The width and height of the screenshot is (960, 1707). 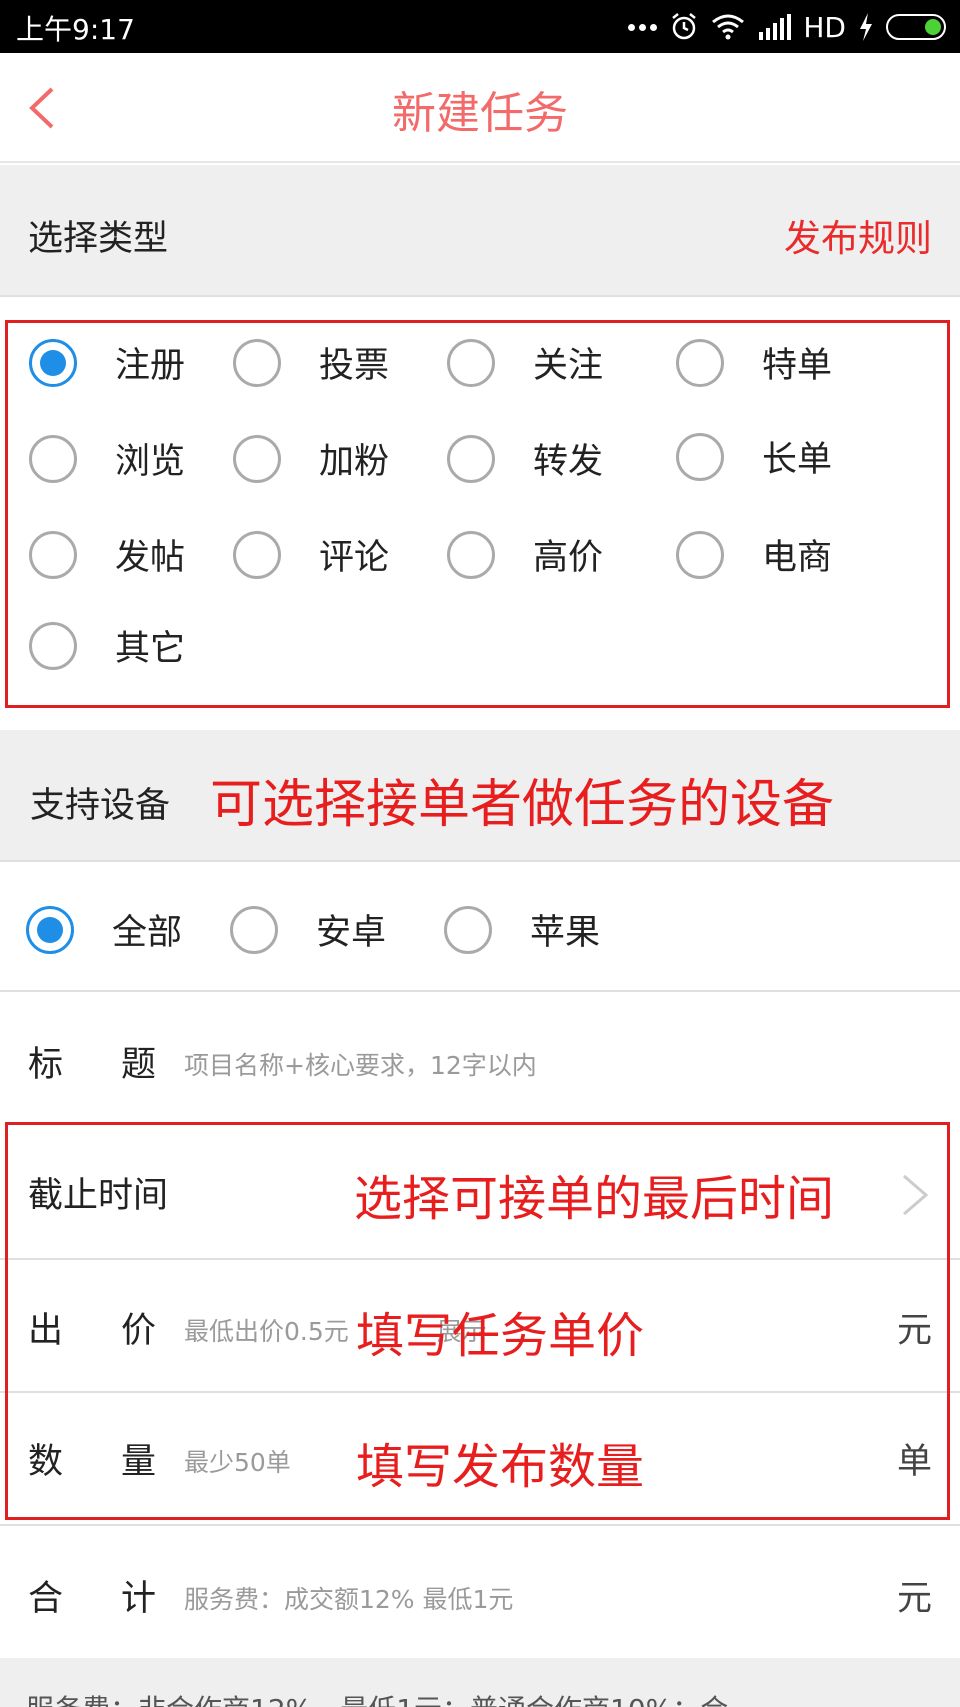 What do you see at coordinates (594, 1199) in the screenshot?
I see `deadline-annotation: 选择可接单的最后时间` at bounding box center [594, 1199].